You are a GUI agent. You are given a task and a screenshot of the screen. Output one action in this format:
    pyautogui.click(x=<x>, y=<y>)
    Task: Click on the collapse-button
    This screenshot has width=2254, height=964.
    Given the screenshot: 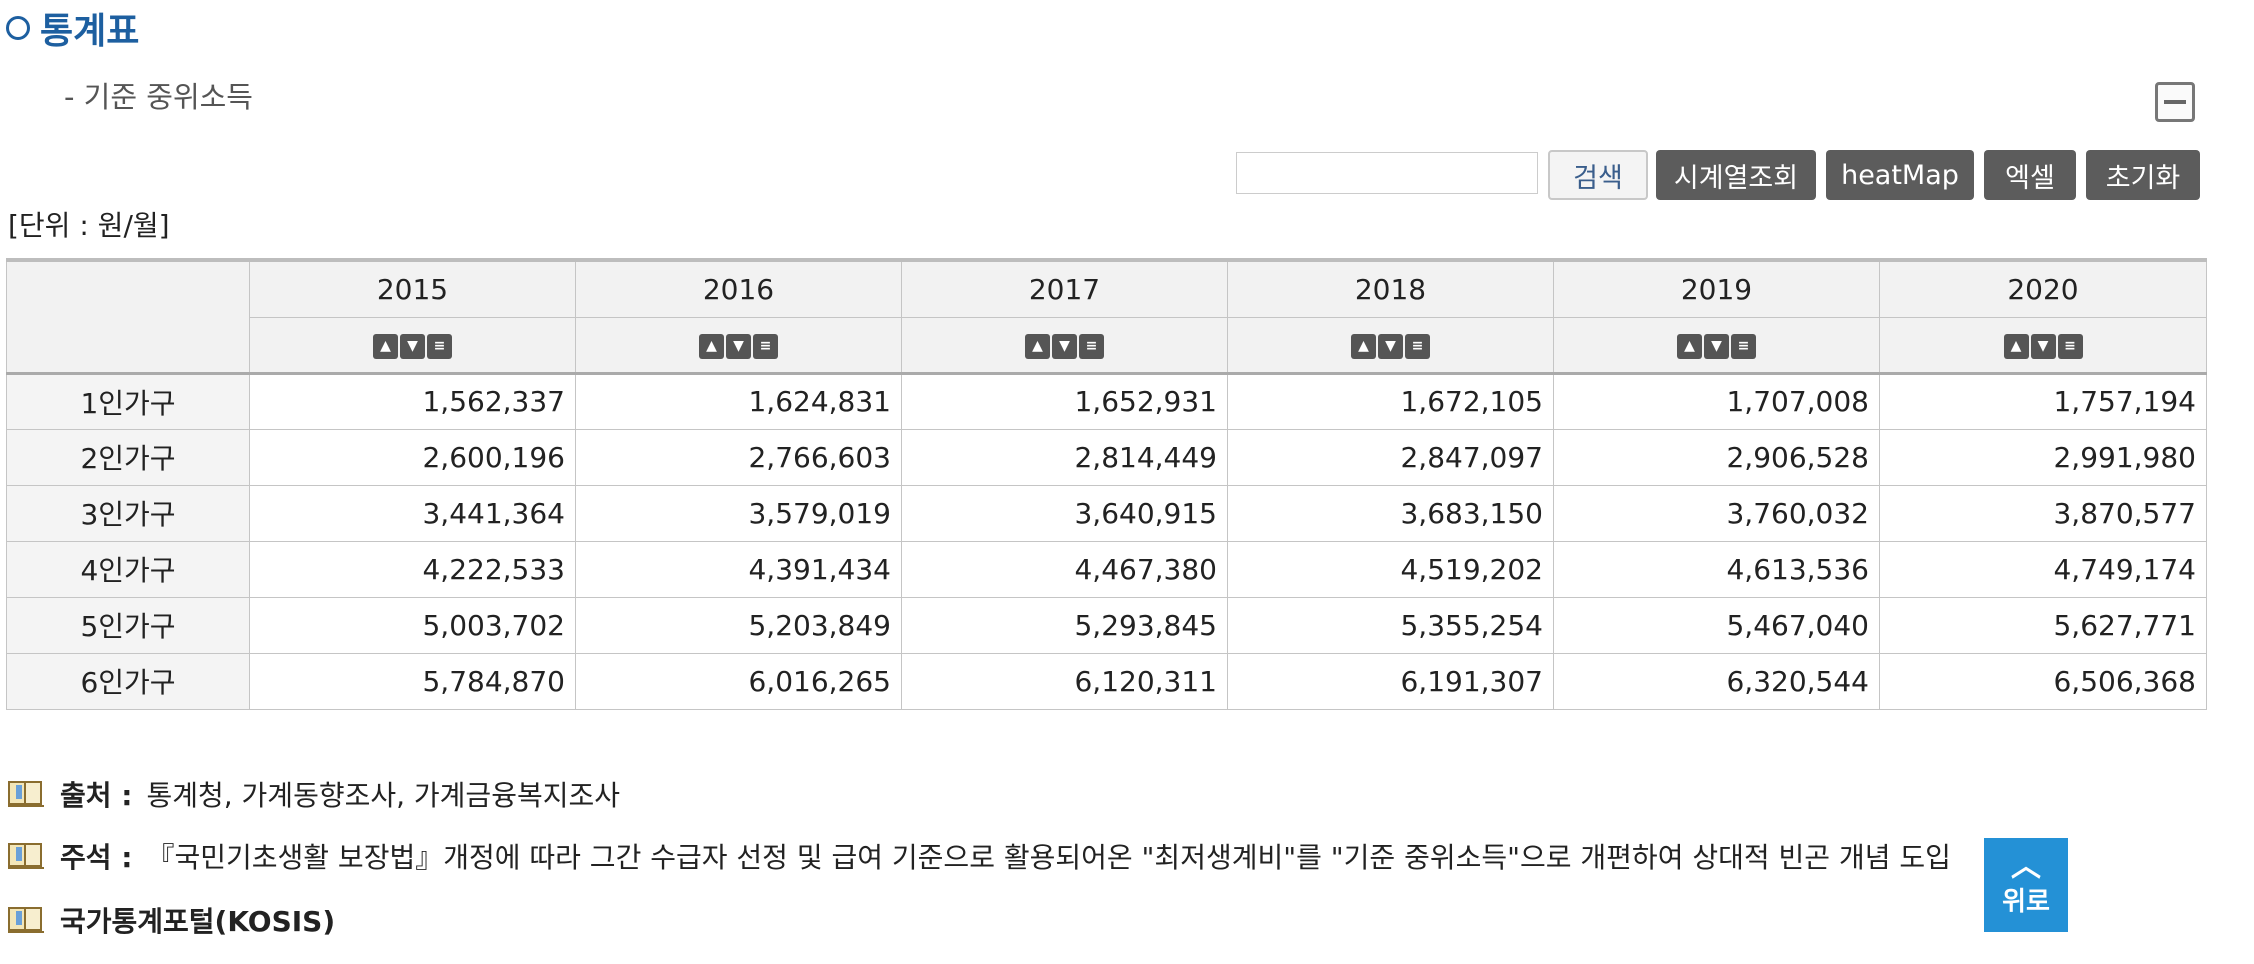 What is the action you would take?
    pyautogui.click(x=2175, y=102)
    